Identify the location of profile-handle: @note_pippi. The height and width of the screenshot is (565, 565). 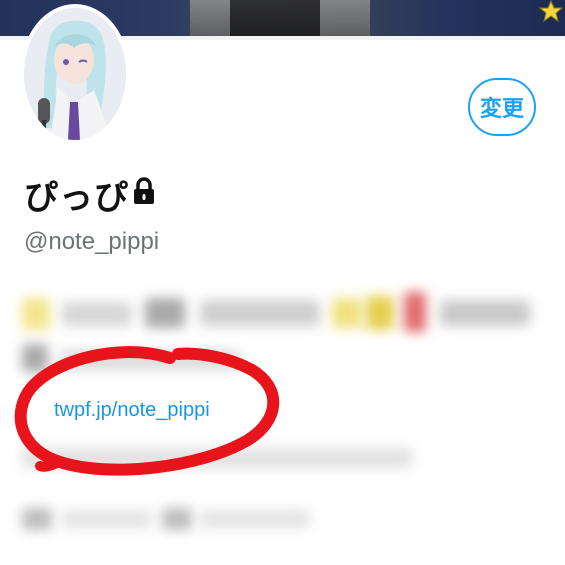
(92, 241).